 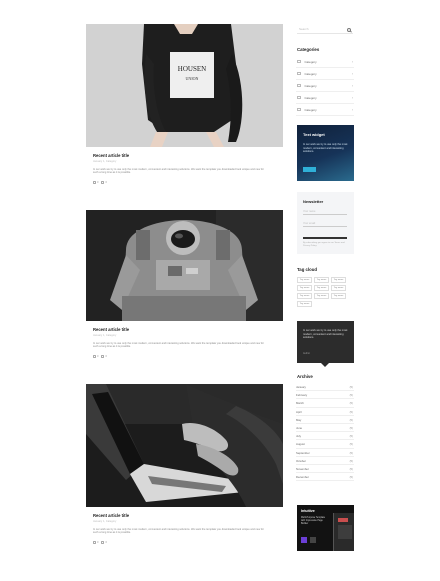 I want to click on archive-item: June (5), so click(x=325, y=428).